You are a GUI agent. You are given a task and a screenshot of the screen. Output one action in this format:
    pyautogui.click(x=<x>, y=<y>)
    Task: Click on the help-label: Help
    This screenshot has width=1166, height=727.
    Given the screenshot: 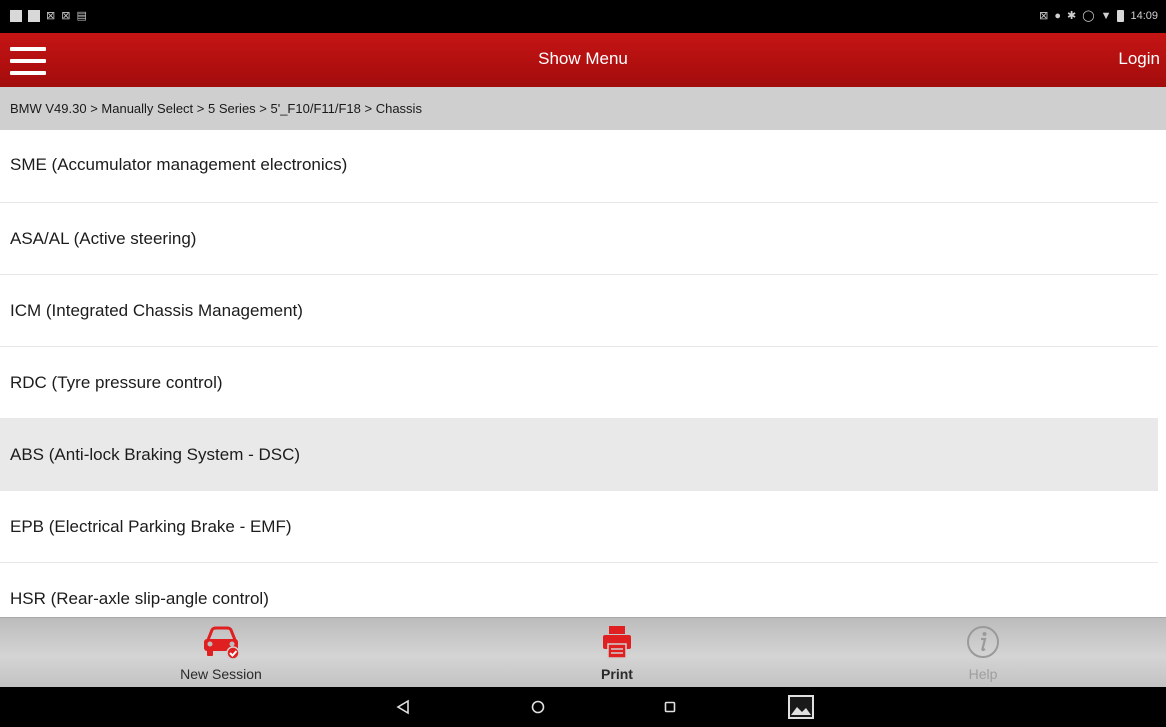 What is the action you would take?
    pyautogui.click(x=983, y=674)
    